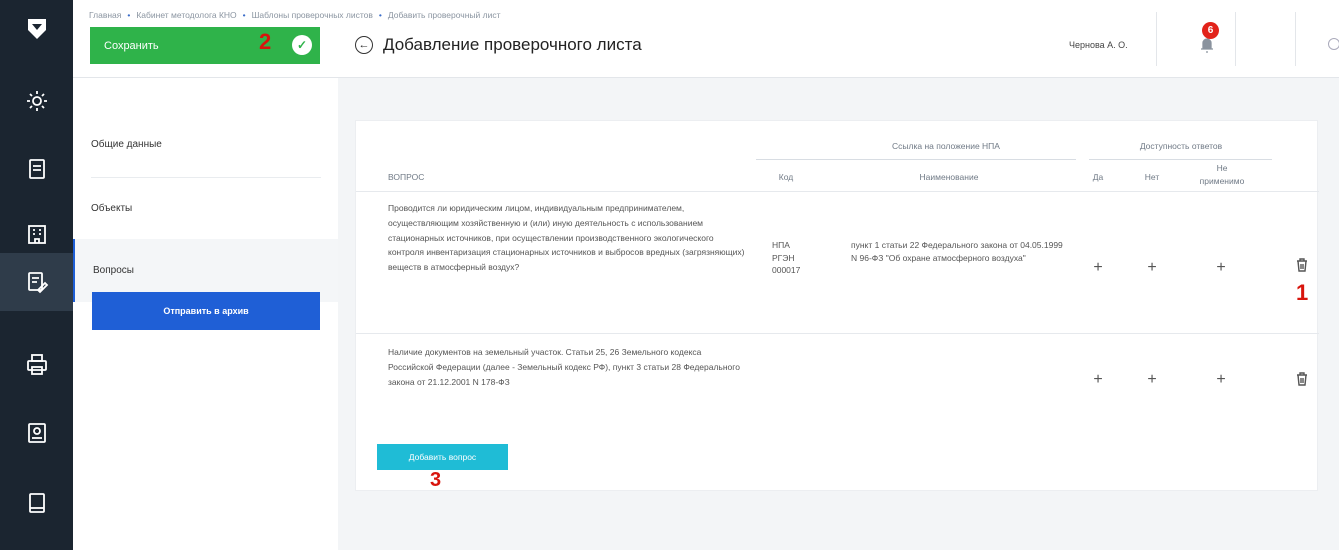 The image size is (1339, 550). Describe the element at coordinates (112, 208) in the screenshot. I see `section-nav-label: Объекты` at that location.